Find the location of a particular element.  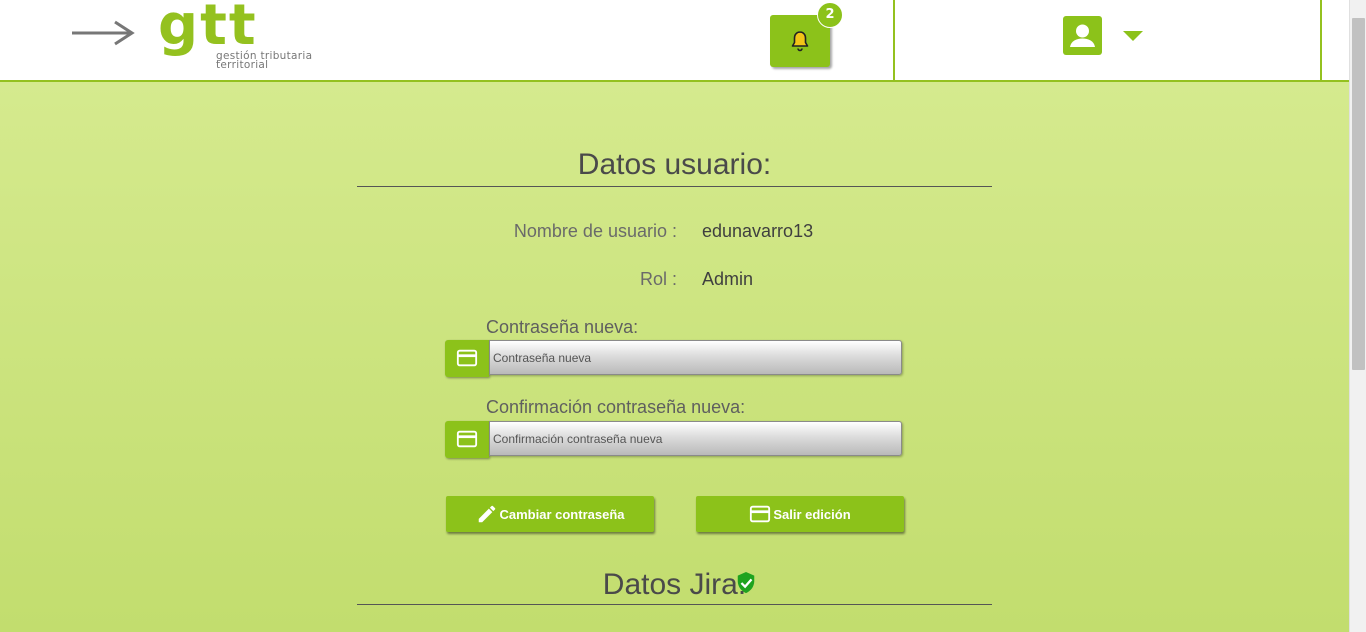

confirm-password-group is located at coordinates (674, 439).